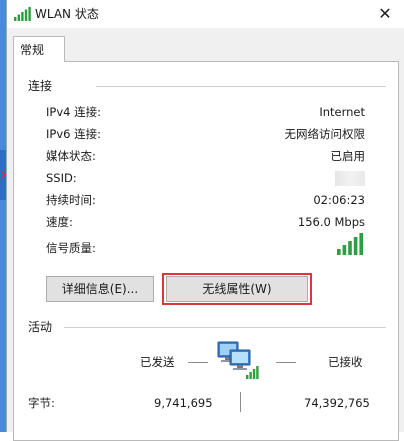 This screenshot has height=441, width=404. I want to click on tab-general: 常规, so click(39, 49).